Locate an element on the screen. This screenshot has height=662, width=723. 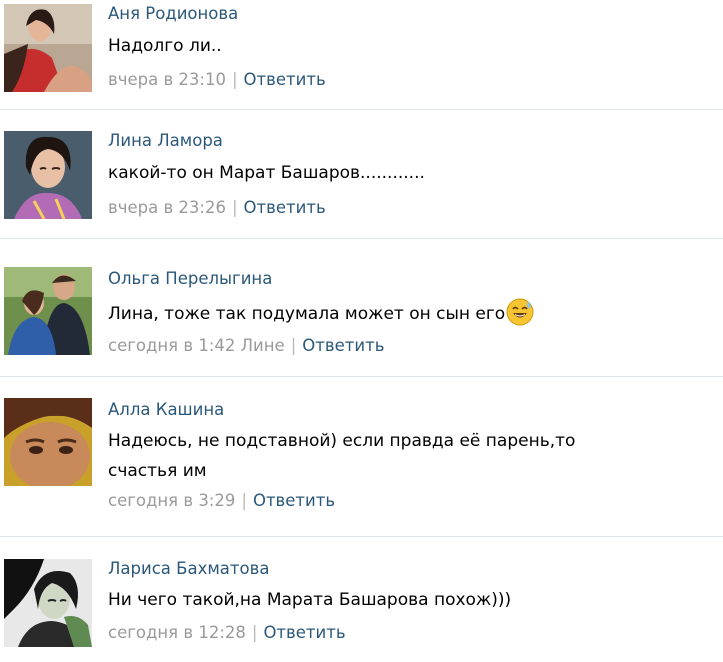
comment-timestamp: сегодня в 3:29 is located at coordinates (171, 500).